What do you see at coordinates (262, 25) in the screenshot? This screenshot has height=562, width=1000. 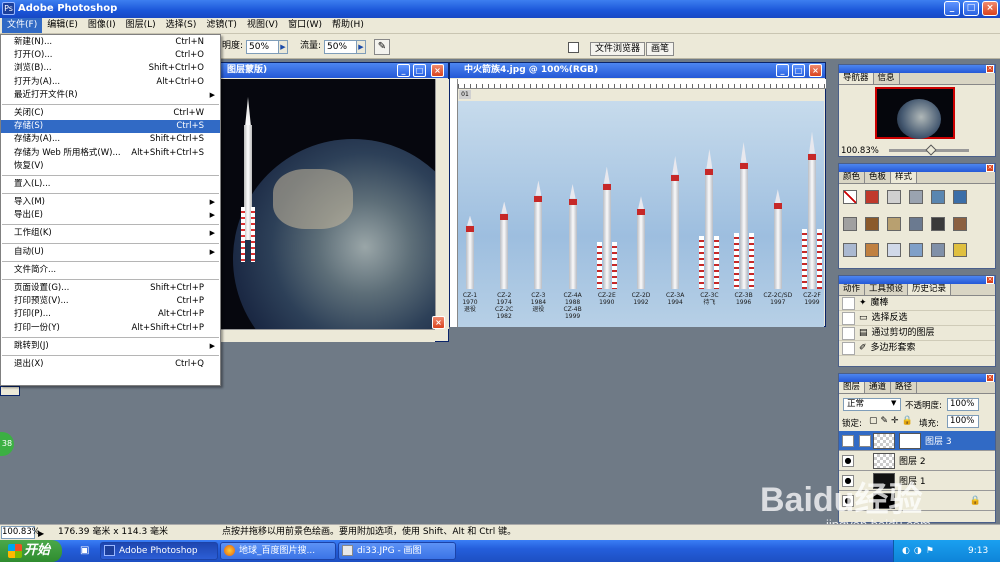 I see `menu-view: 视图(V)` at bounding box center [262, 25].